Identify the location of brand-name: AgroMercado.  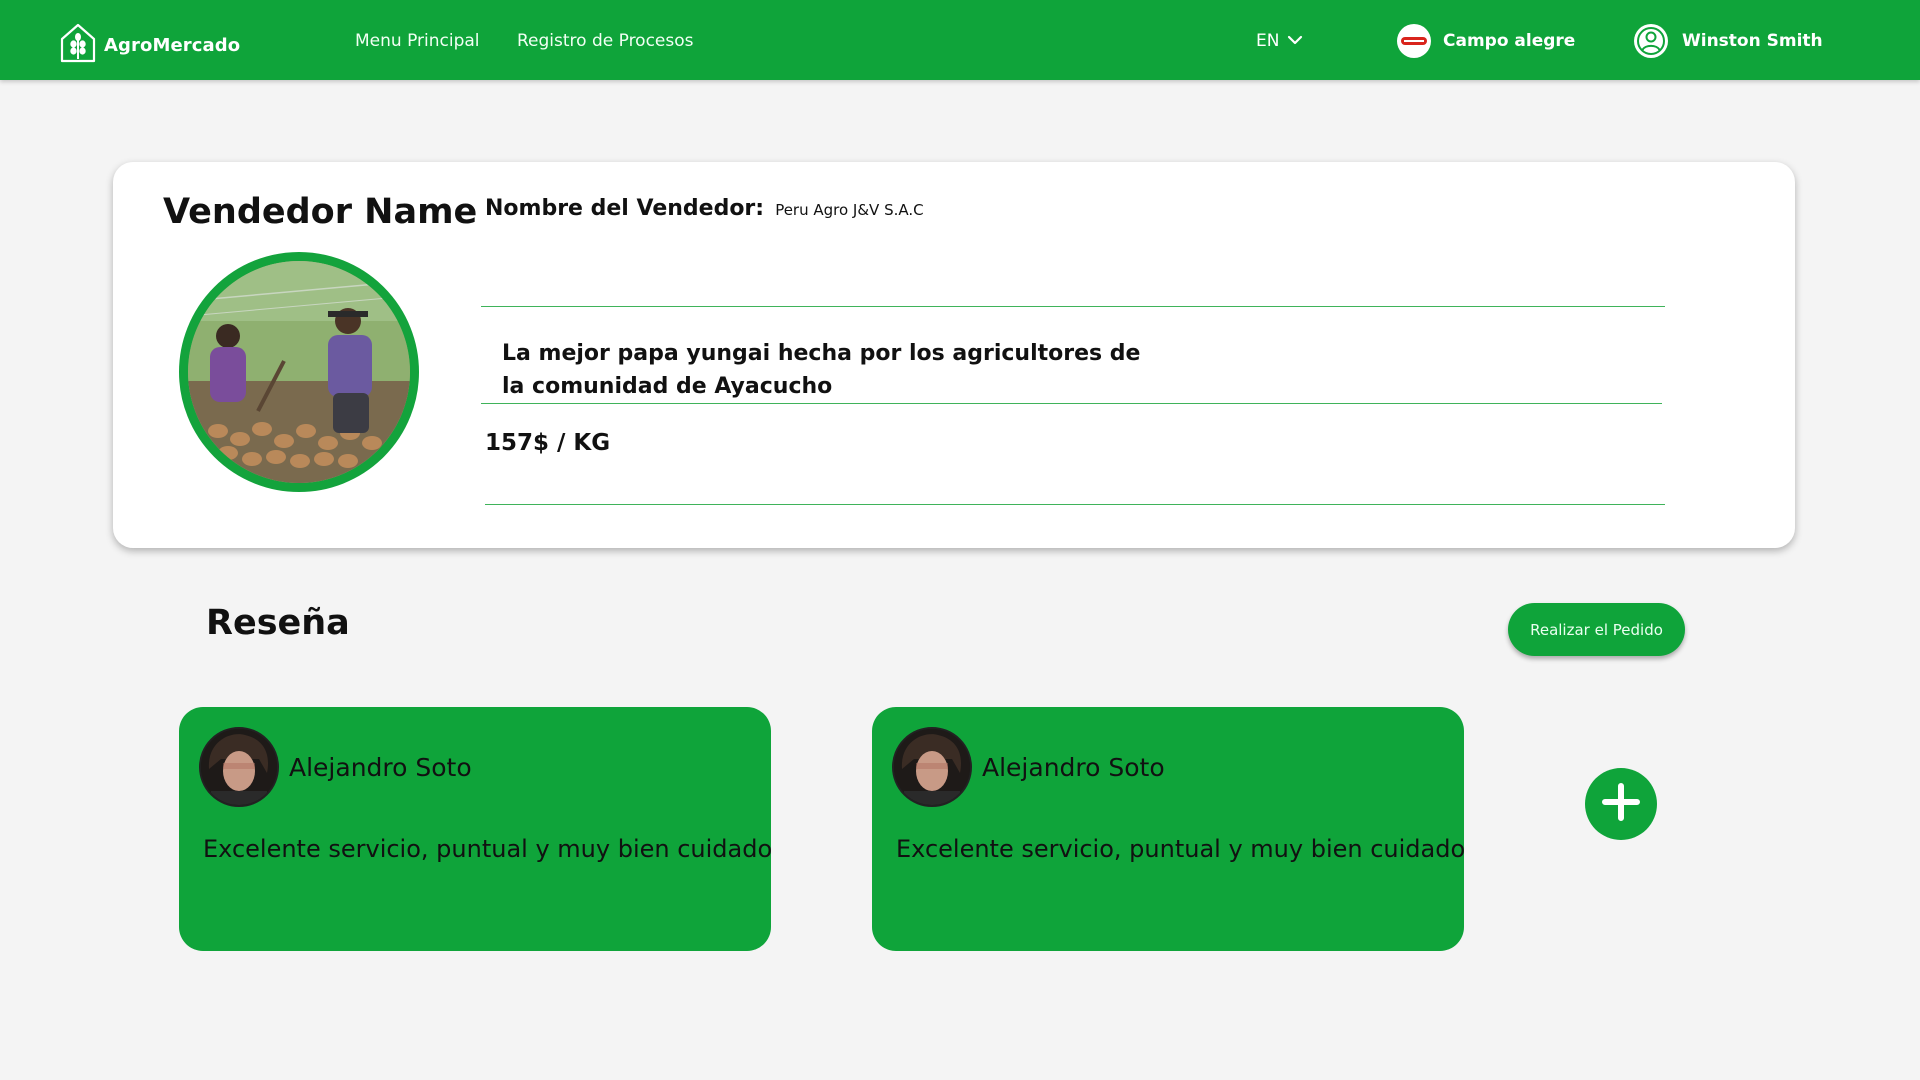
(172, 45).